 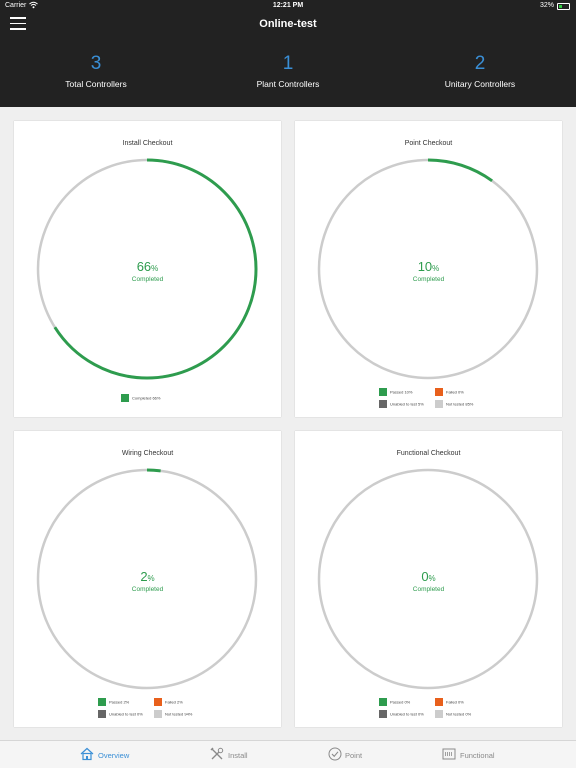 I want to click on legend-label: Passed 0%, so click(x=400, y=702).